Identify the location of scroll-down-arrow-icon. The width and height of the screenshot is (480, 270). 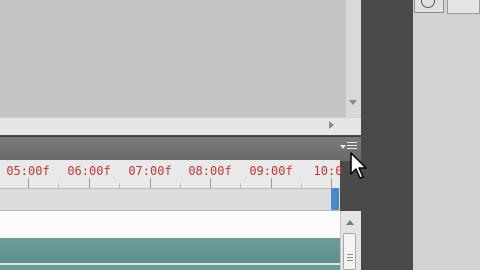
(353, 102).